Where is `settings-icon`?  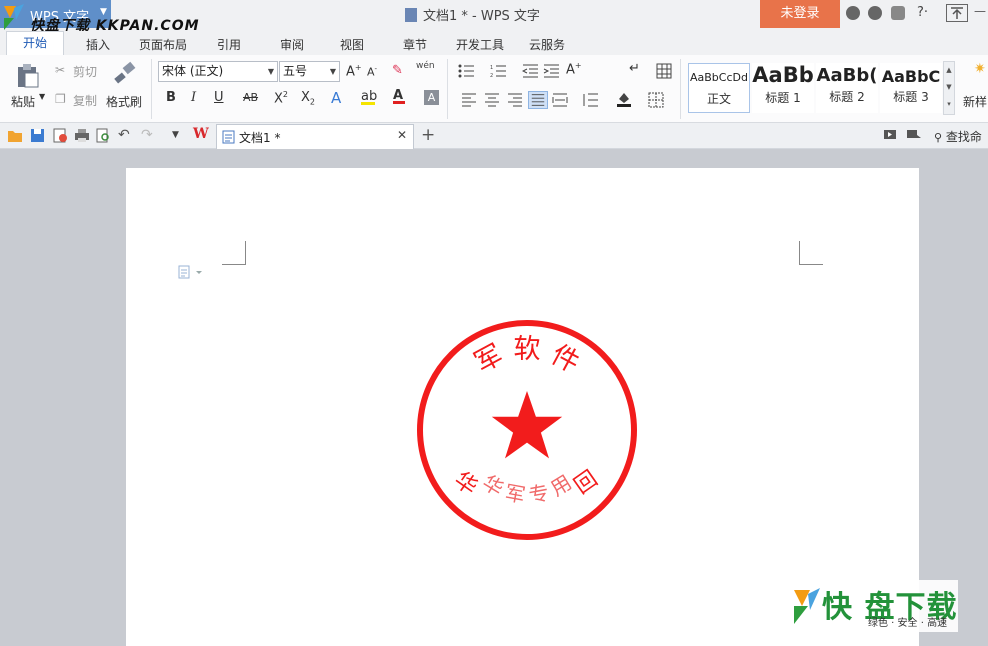 settings-icon is located at coordinates (875, 13).